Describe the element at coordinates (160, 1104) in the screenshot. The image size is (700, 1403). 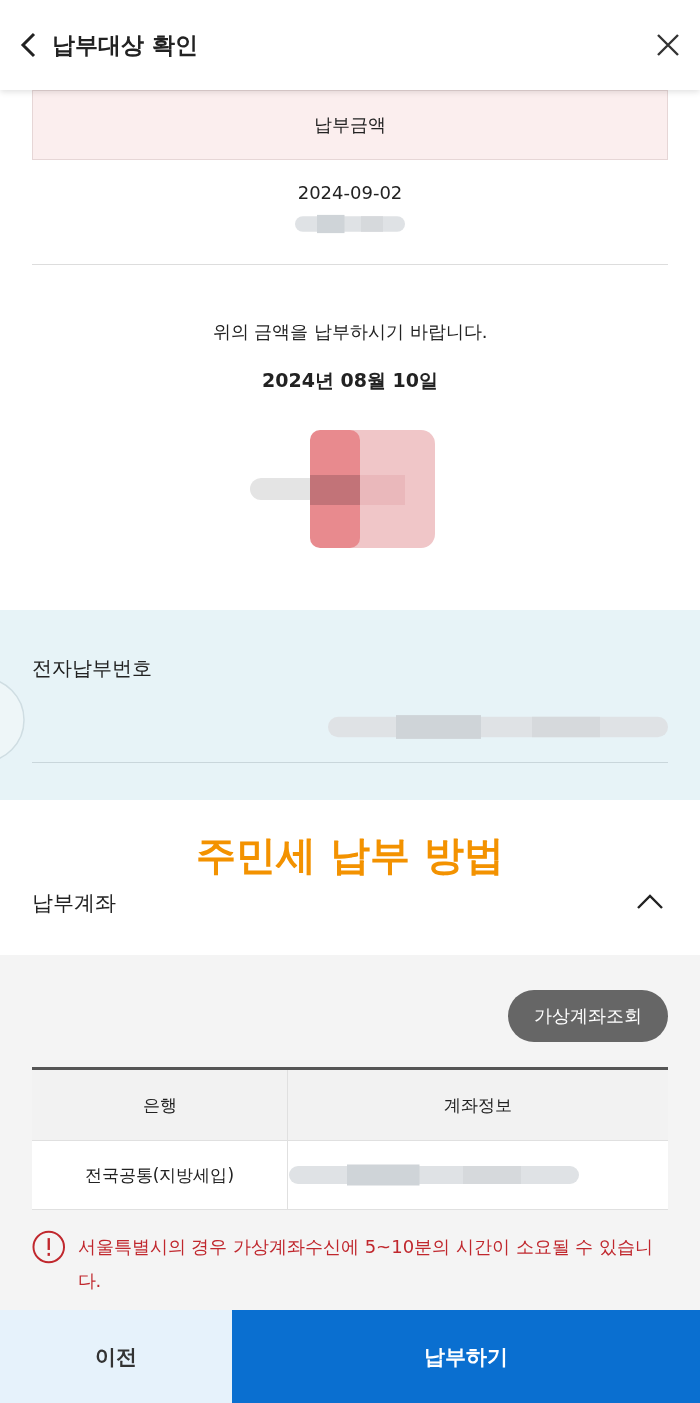
I see `column-header: 은행` at that location.